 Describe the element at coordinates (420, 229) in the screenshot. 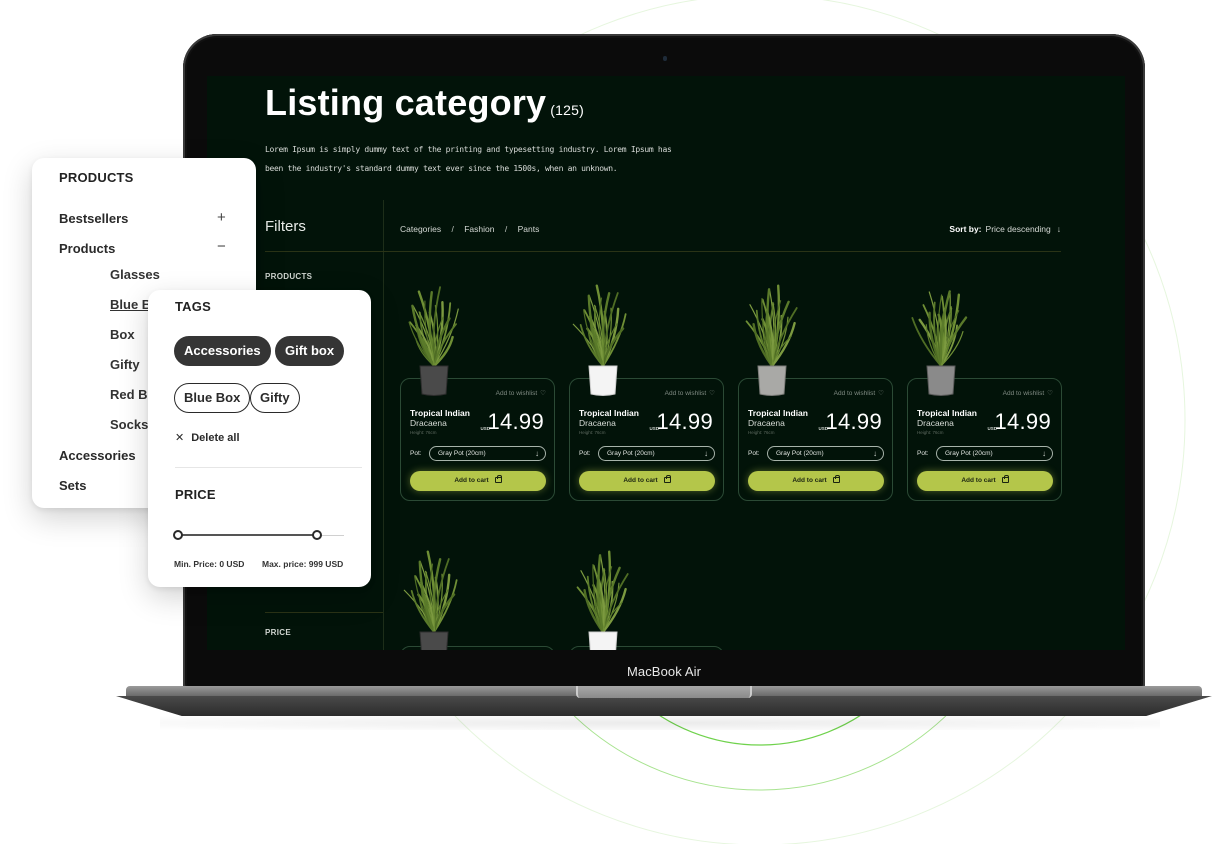

I see `breadcrumb-categories: Categories` at that location.